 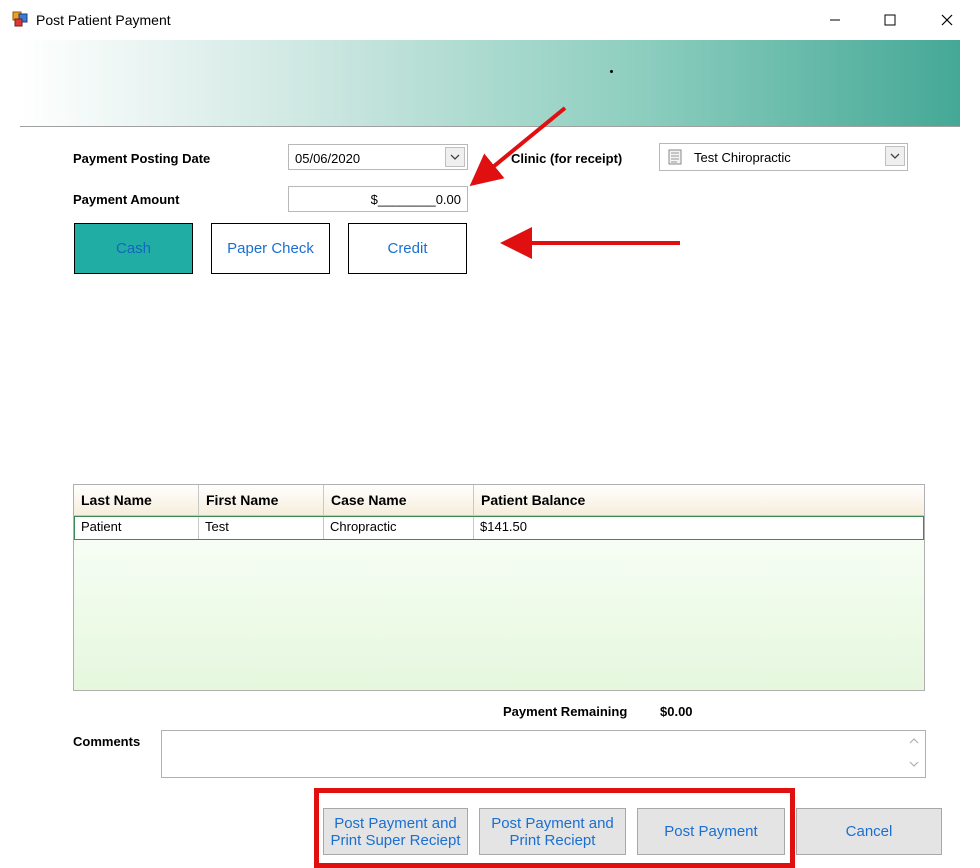 I want to click on cell-last-name: Patient, so click(x=137, y=528).